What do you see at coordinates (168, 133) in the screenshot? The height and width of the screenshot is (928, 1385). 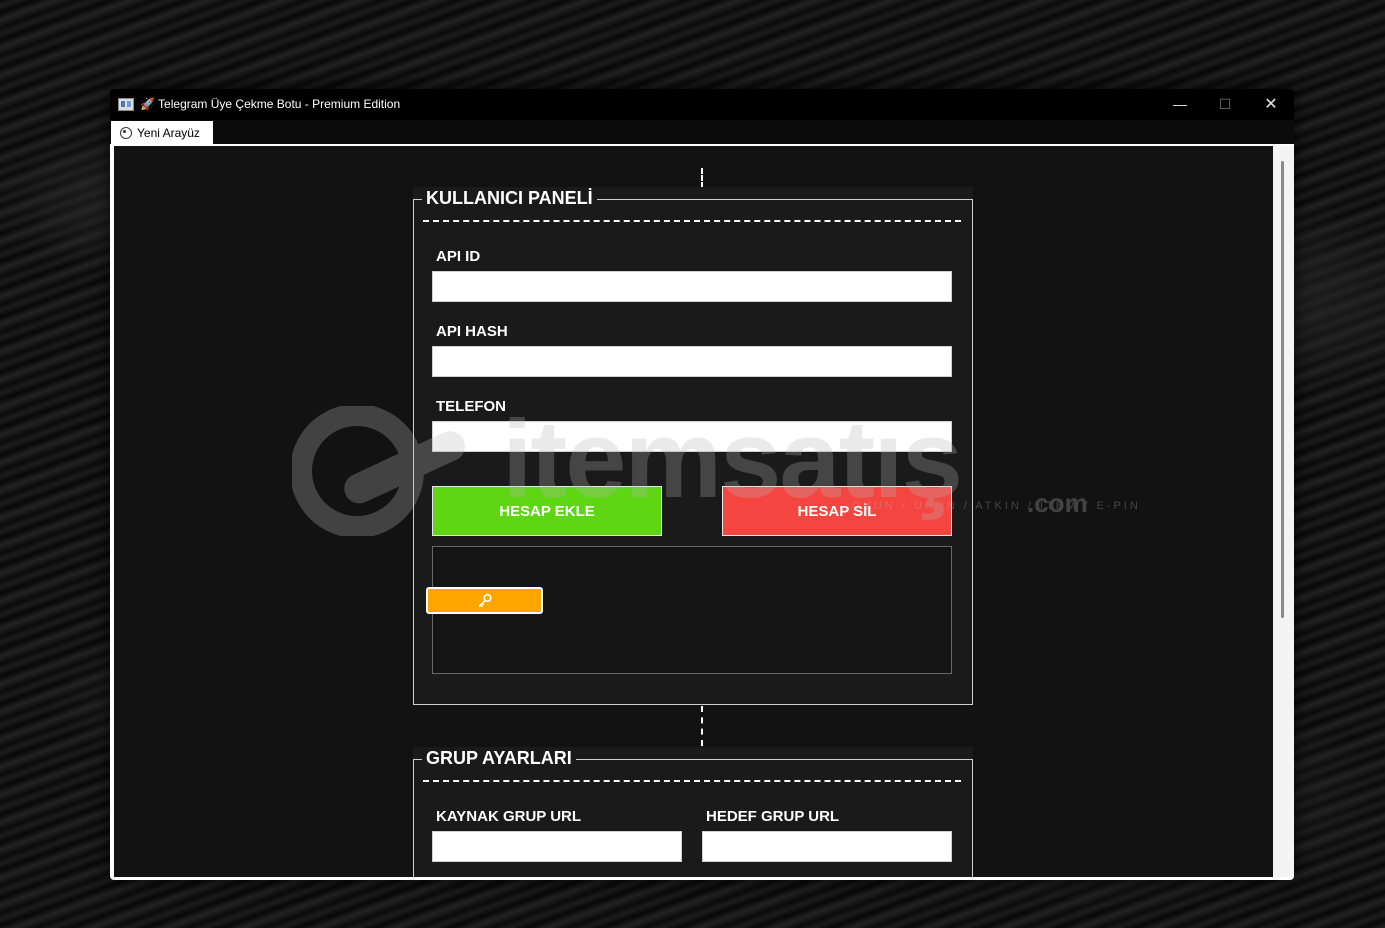 I see `tab-label: Yeni Arayüz` at bounding box center [168, 133].